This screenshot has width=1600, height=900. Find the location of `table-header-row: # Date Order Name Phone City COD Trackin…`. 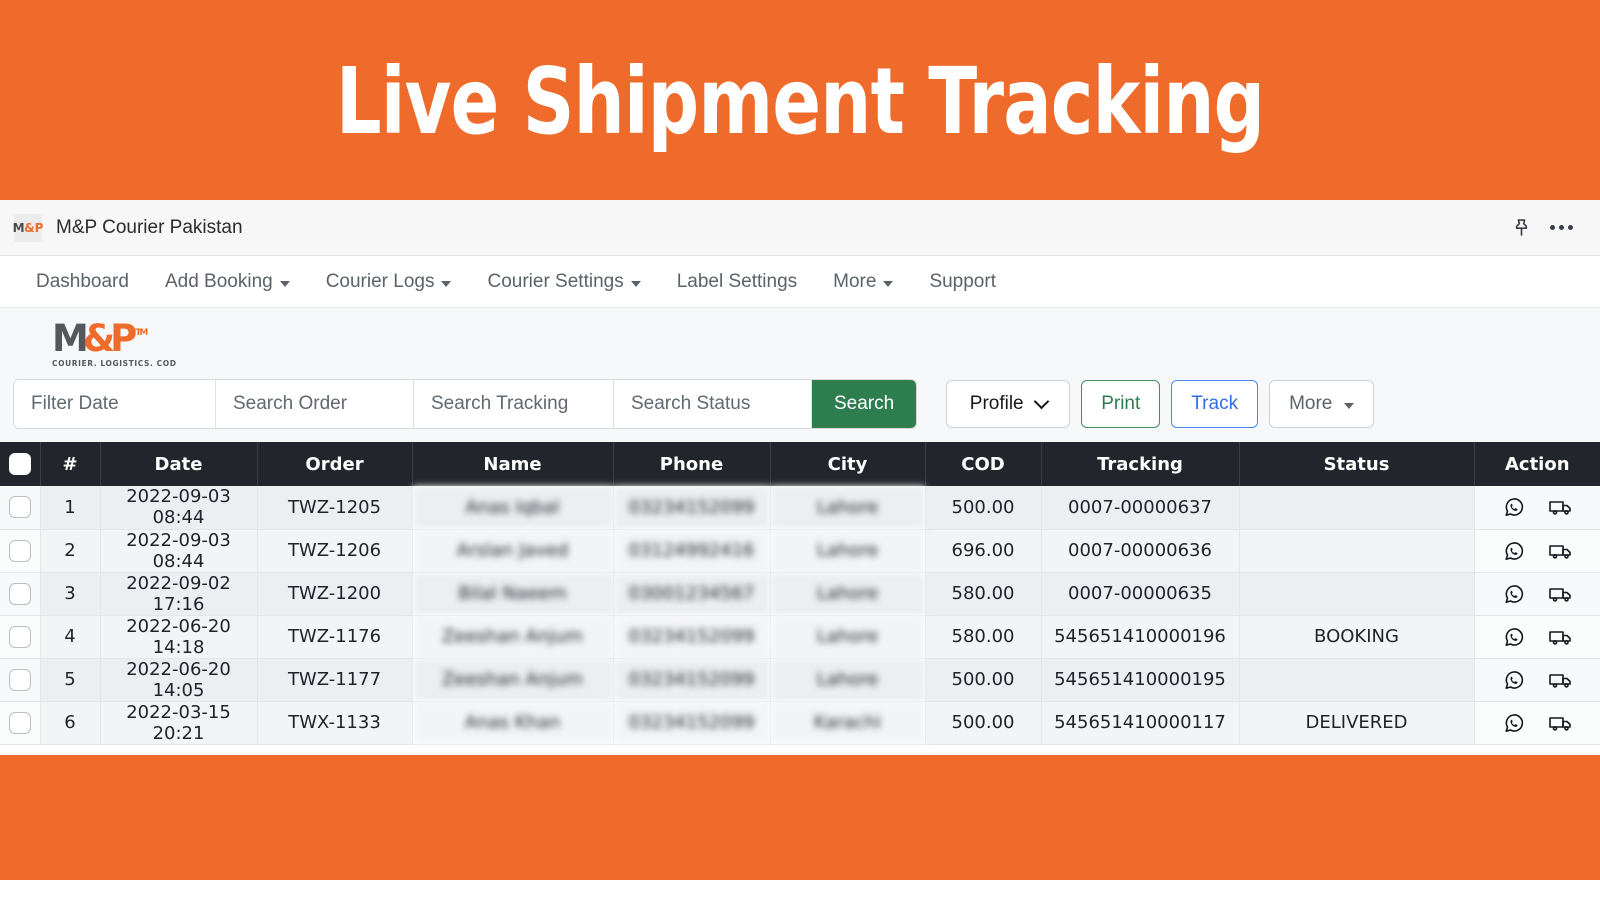

table-header-row: # Date Order Name Phone City COD Trackin… is located at coordinates (800, 464).